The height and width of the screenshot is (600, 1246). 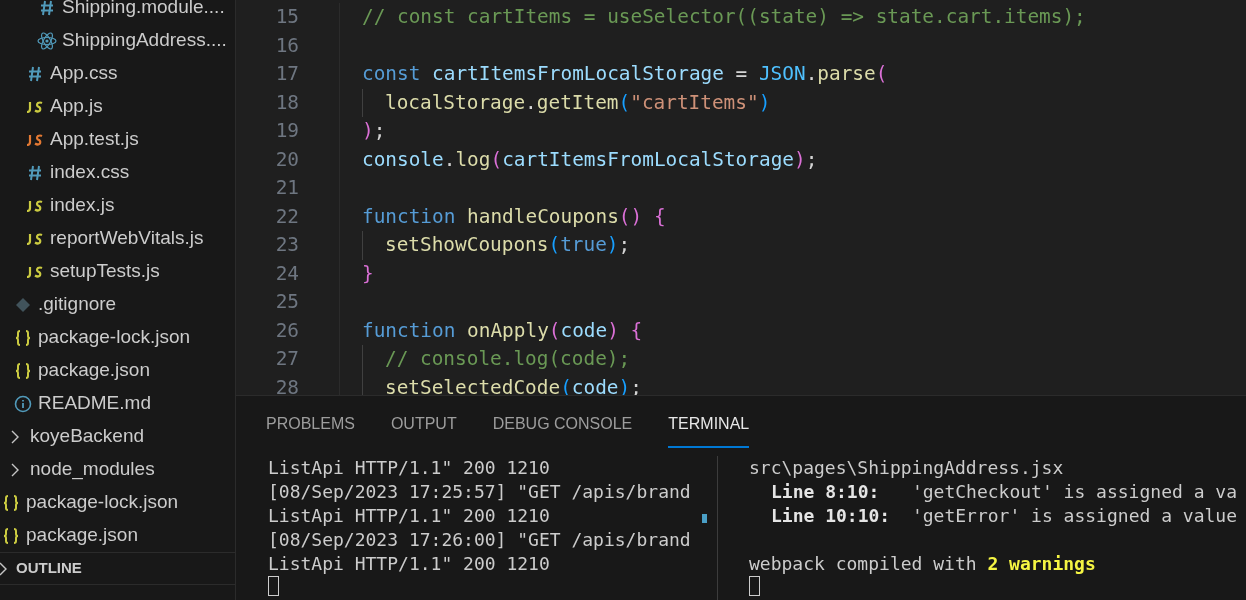 What do you see at coordinates (287, 330) in the screenshot?
I see `line-number: 26` at bounding box center [287, 330].